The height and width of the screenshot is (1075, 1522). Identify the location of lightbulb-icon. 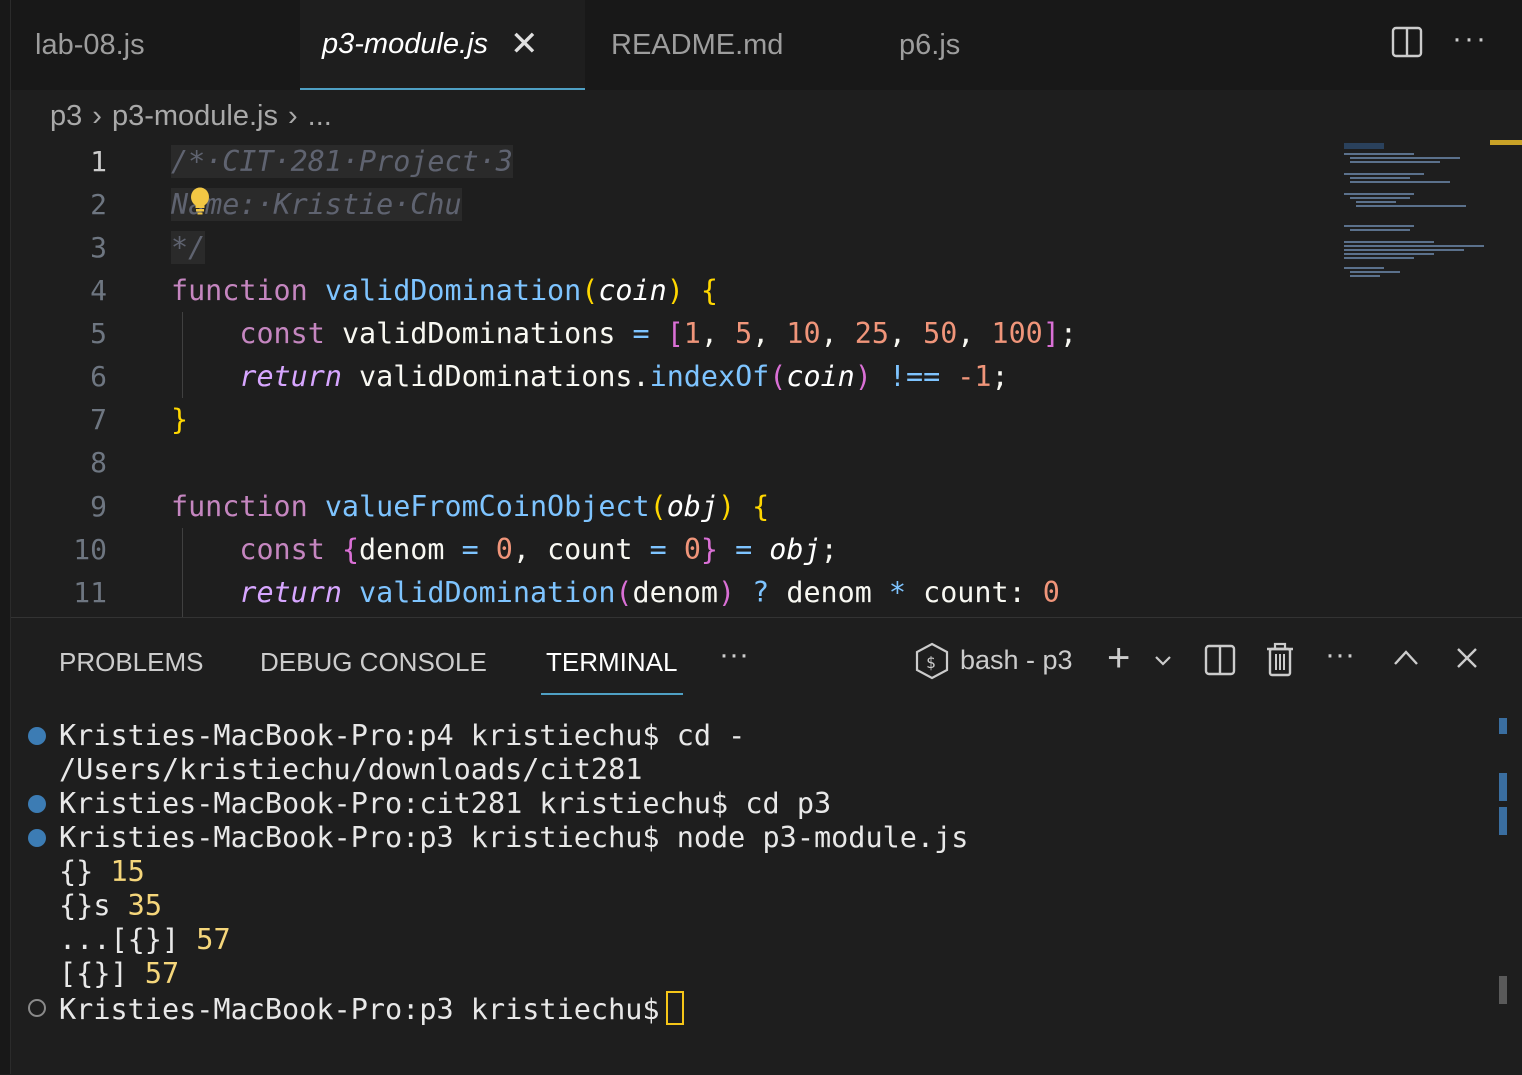
(200, 201).